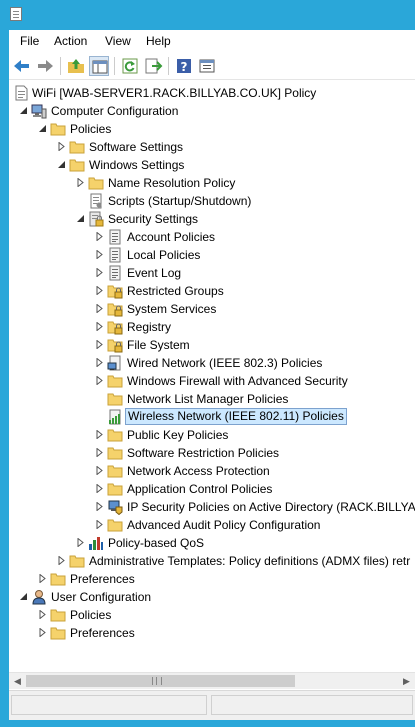 Image resolution: width=415 pixels, height=727 pixels. I want to click on tree-item-label: Software Settings, so click(136, 147).